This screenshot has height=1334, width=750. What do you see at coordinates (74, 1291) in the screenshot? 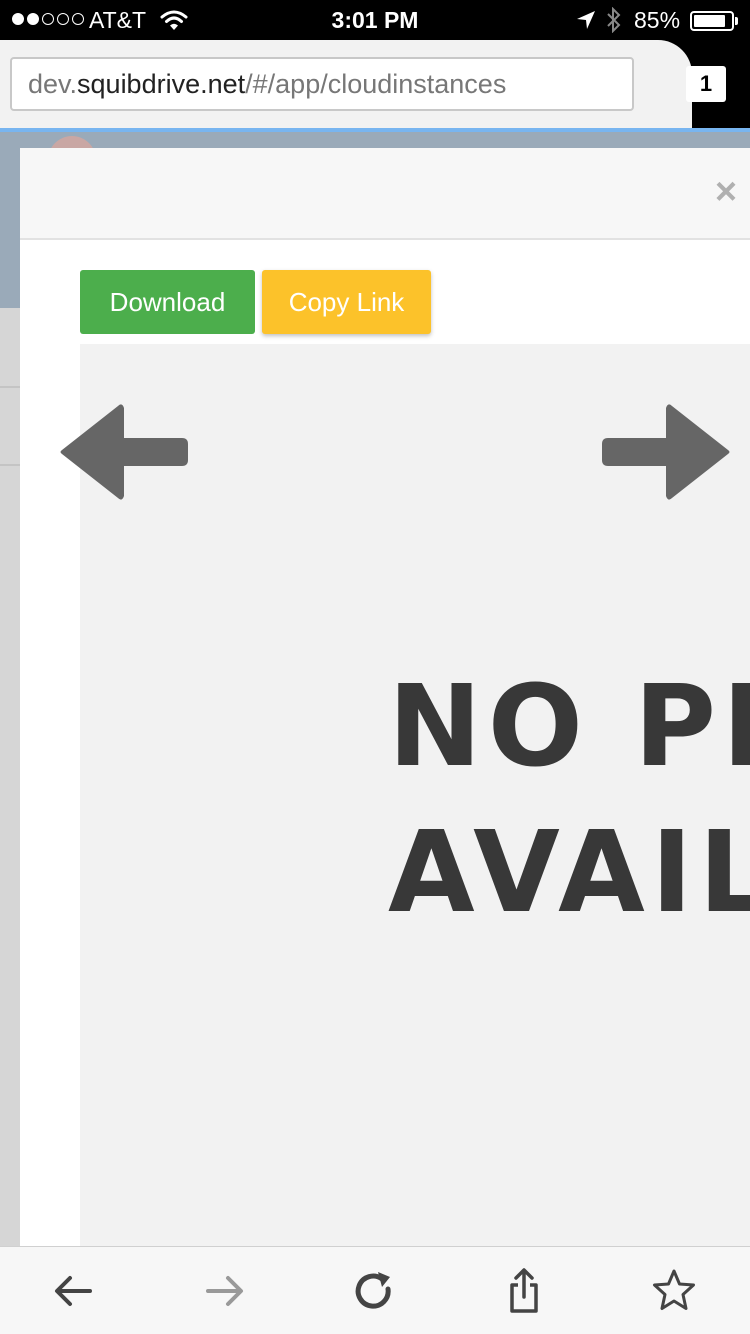
I see `back-icon` at bounding box center [74, 1291].